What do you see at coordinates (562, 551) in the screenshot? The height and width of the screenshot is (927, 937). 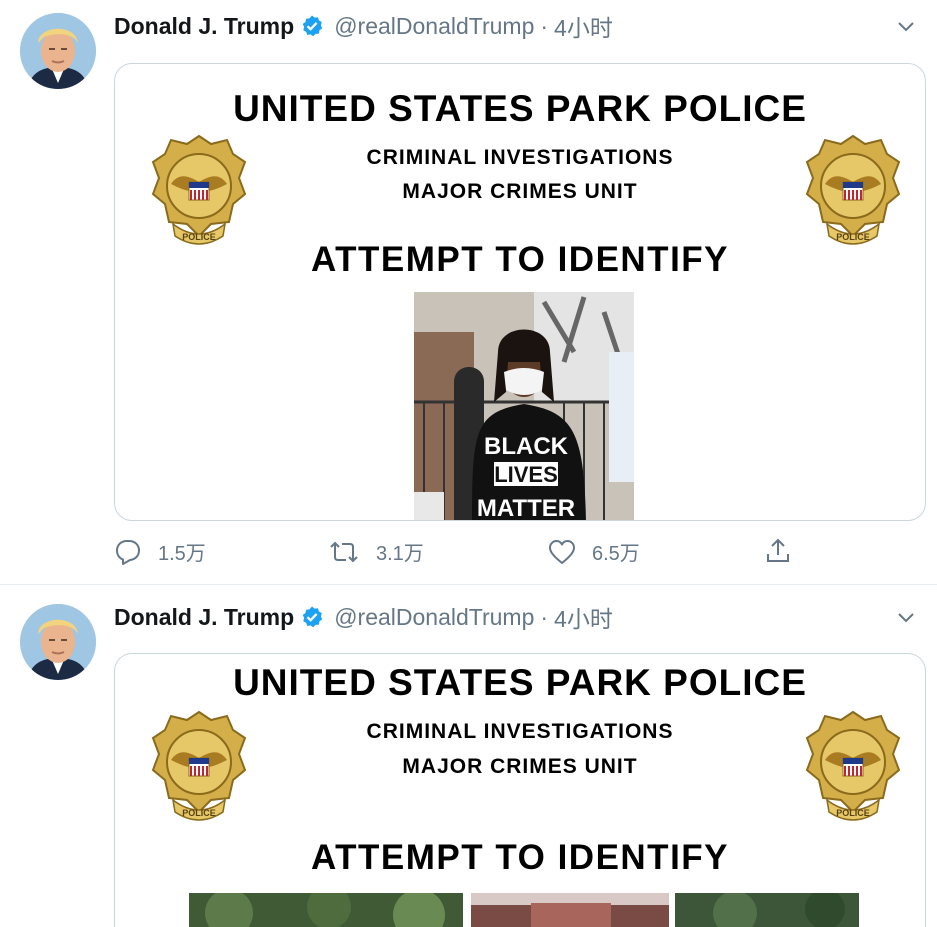 I see `heart-icon` at bounding box center [562, 551].